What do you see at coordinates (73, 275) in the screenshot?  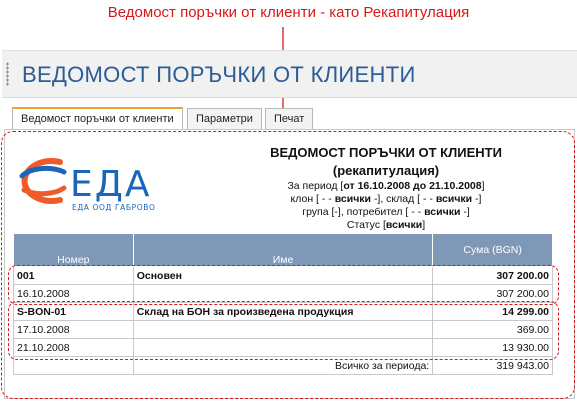 I see `cell-number: 001` at bounding box center [73, 275].